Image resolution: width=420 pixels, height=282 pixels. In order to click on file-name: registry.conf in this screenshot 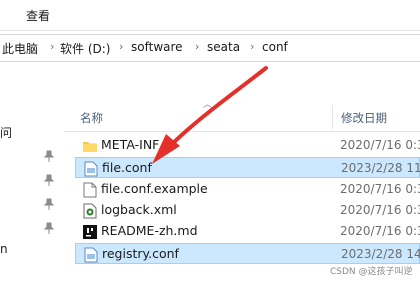, I will do `click(140, 253)`.